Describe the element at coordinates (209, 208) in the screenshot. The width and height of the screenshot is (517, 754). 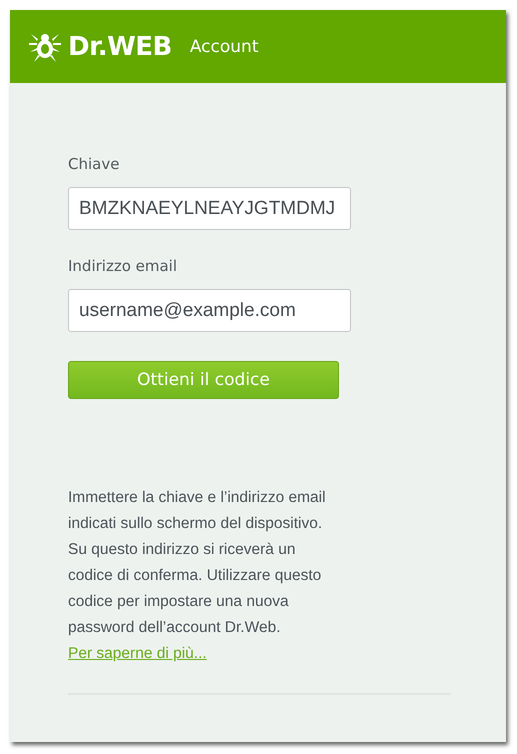
I see `input-field: BMZKNAEYLNEAYJGTMDMJ` at that location.